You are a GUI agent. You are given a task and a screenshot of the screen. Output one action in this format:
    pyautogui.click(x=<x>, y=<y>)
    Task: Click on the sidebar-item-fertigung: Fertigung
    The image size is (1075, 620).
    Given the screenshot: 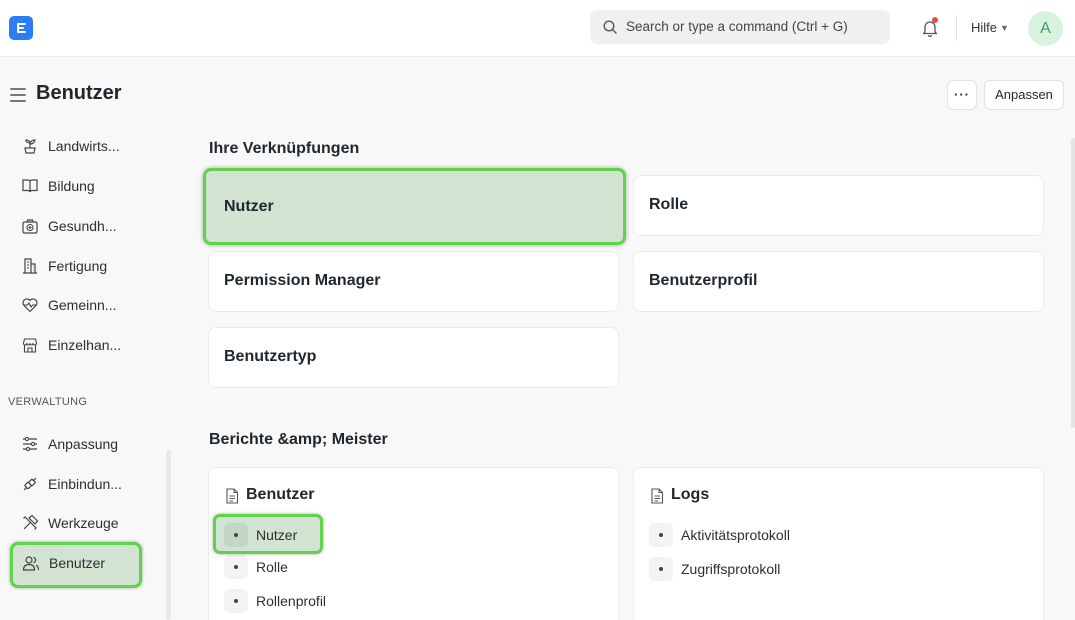 What is the action you would take?
    pyautogui.click(x=75, y=266)
    